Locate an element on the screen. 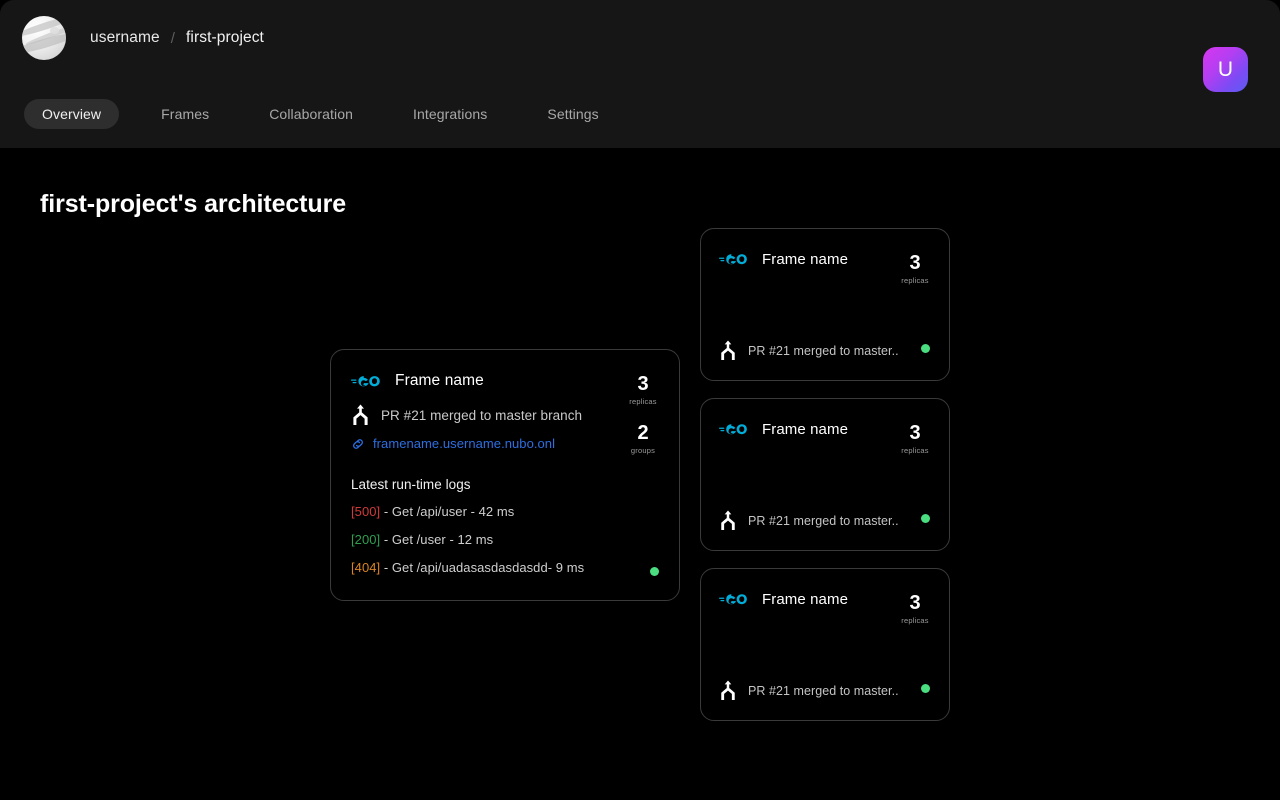 The height and width of the screenshot is (800, 1280). merge-status-text: PR #21 merged to master branch is located at coordinates (482, 415).